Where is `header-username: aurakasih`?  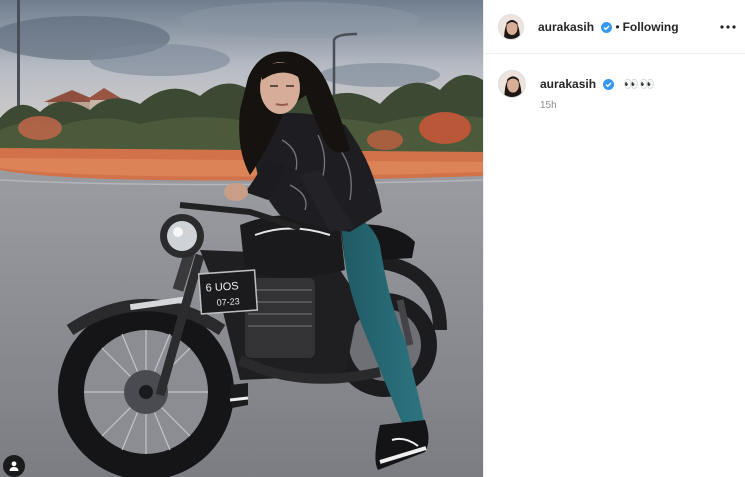
header-username: aurakasih is located at coordinates (575, 27).